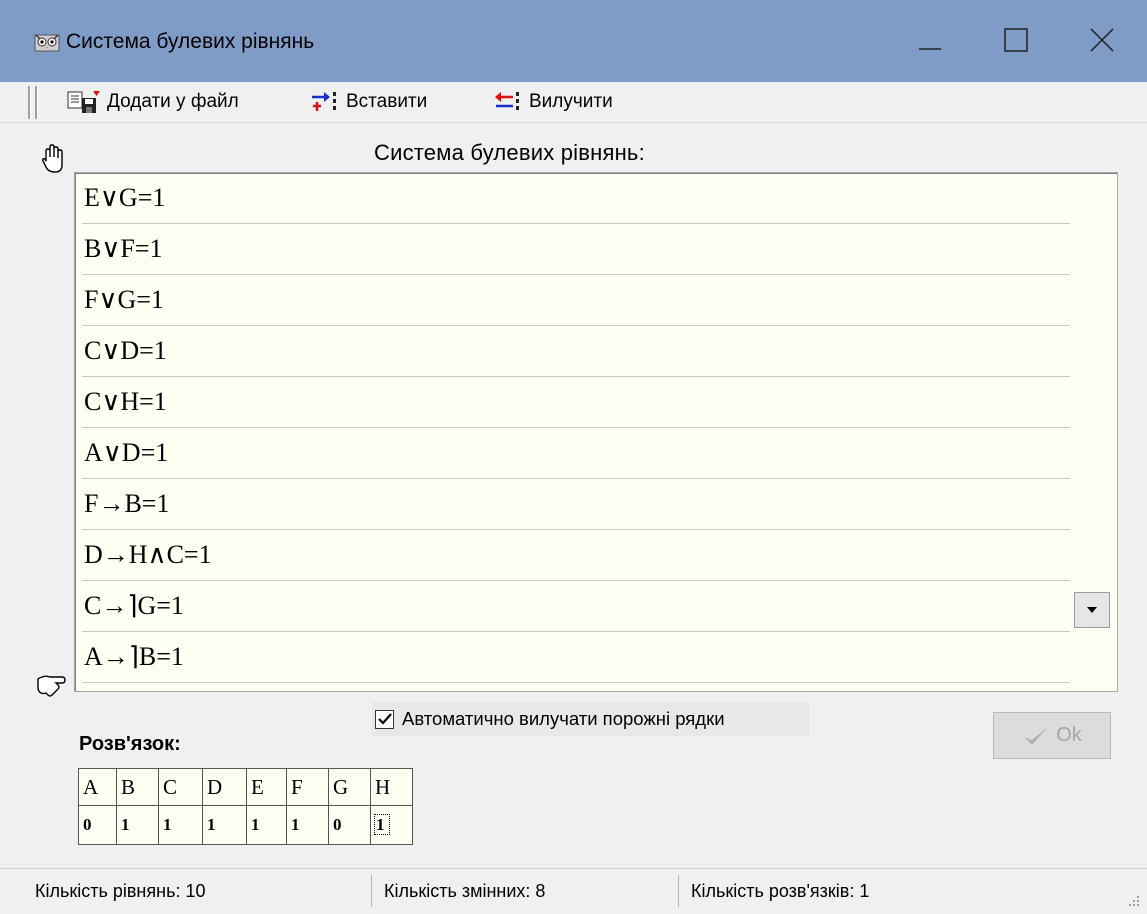 This screenshot has height=914, width=1147. I want to click on toolbar: Додати у файл Вставити Вилучити, so click(573, 102).